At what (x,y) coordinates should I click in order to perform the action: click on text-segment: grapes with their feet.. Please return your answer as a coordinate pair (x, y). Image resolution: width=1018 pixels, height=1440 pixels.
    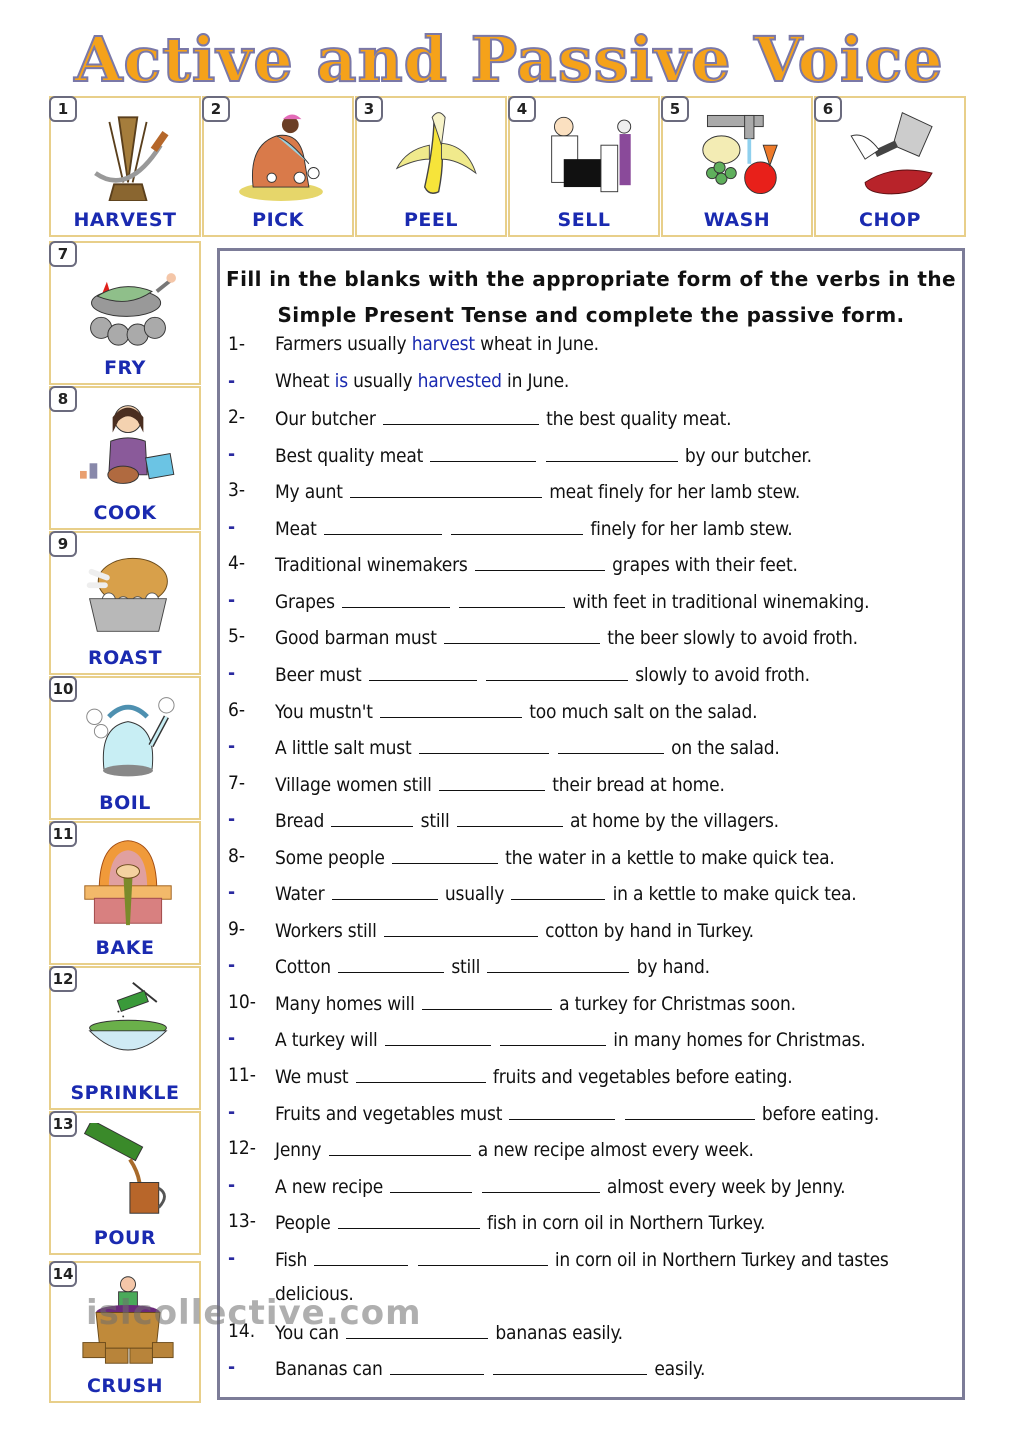
    Looking at the image, I should click on (702, 565).